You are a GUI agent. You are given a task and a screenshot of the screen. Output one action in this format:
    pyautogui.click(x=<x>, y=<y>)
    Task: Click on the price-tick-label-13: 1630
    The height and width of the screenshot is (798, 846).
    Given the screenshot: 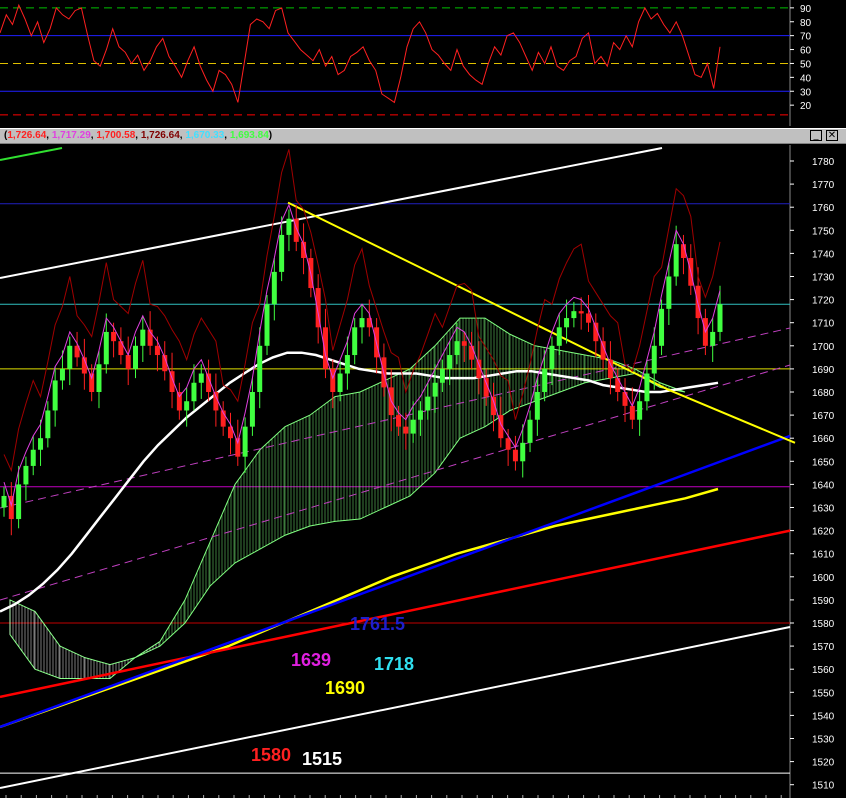 What is the action you would take?
    pyautogui.click(x=823, y=509)
    